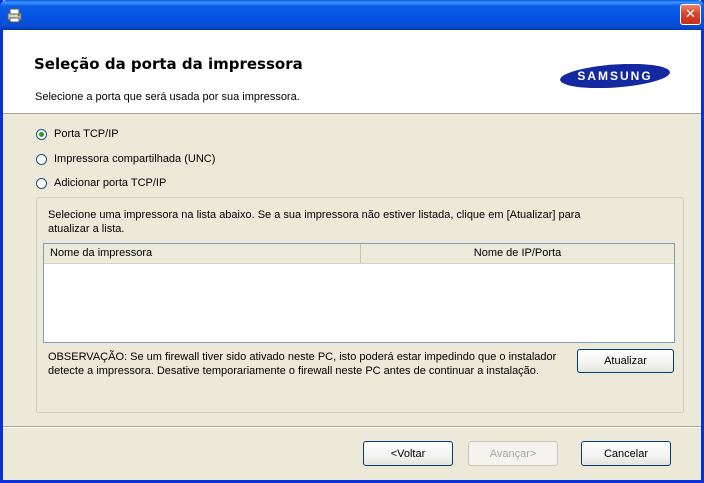  What do you see at coordinates (110, 183) in the screenshot?
I see `radio-label-add-tcp-ip: Adicionar porta TCP/IP` at bounding box center [110, 183].